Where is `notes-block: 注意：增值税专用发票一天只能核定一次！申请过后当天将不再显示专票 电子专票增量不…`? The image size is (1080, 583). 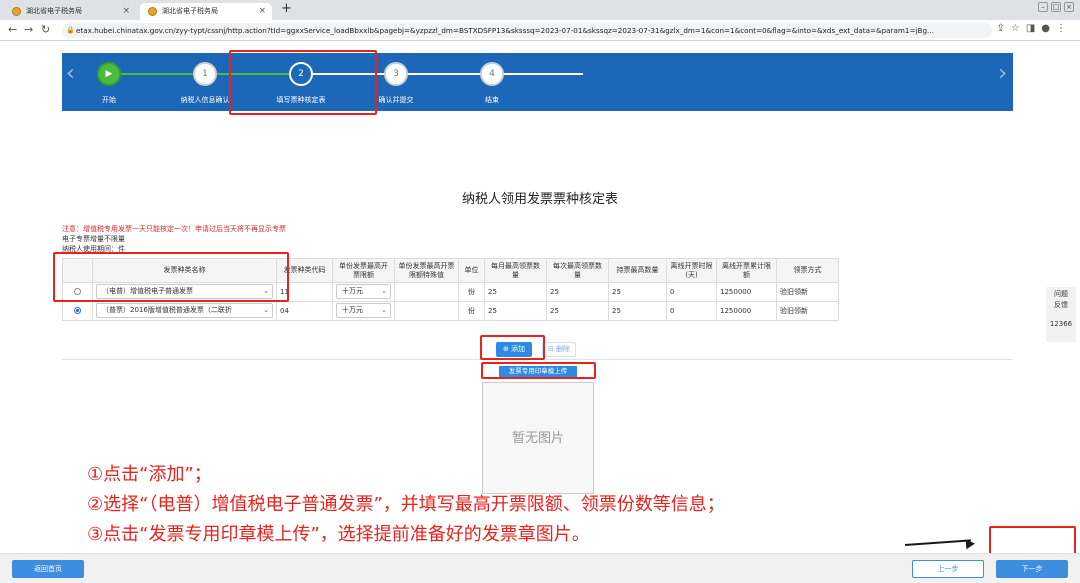 notes-block: 注意：增值税专用发票一天只能核定一次！申请过后当天将不再显示专票 电子专票增量不… is located at coordinates (174, 239).